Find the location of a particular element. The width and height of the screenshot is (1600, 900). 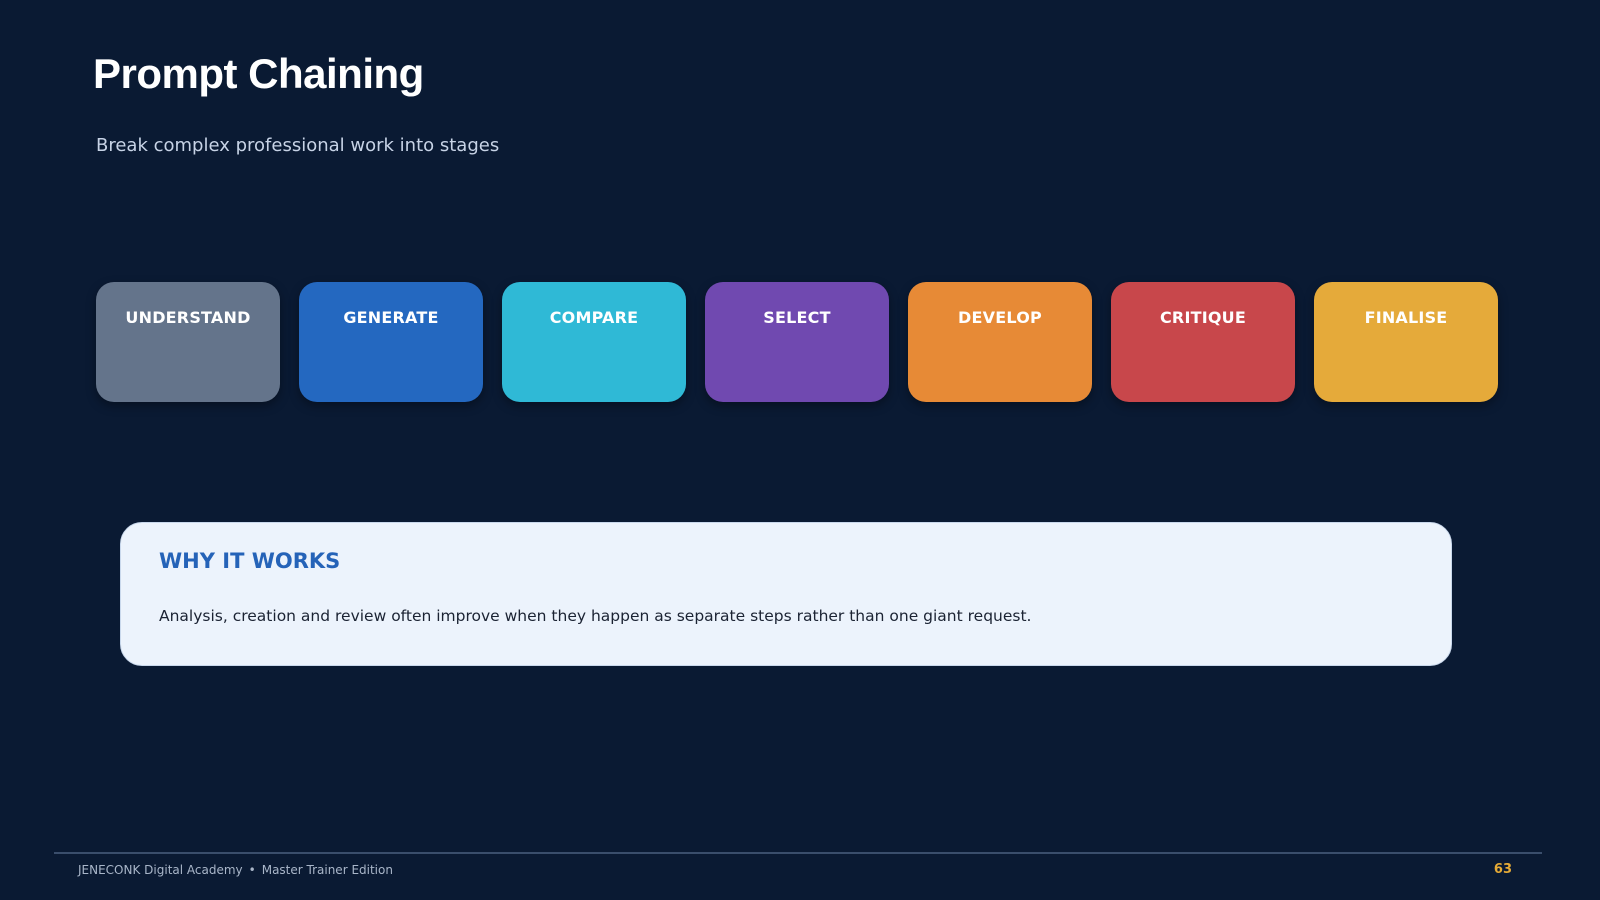

stage-label: SELECT is located at coordinates (797, 317).